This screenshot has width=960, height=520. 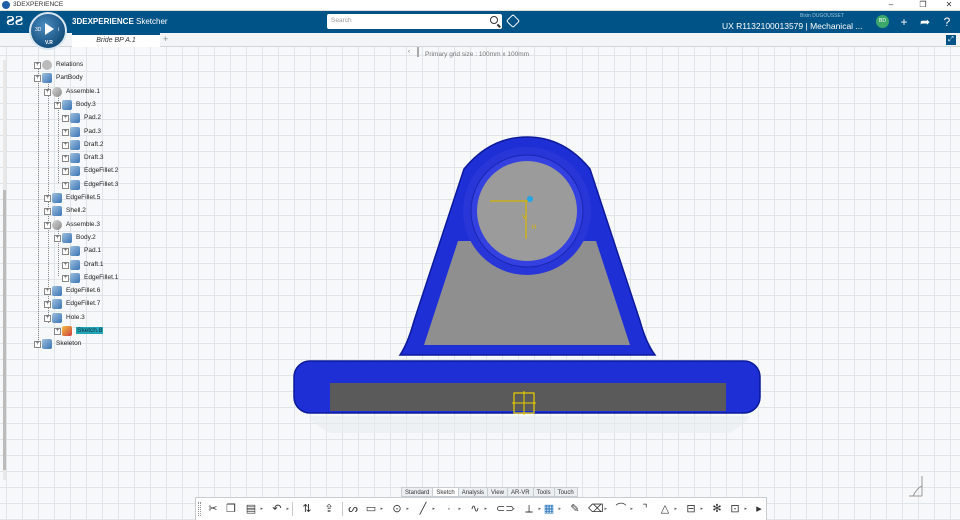 What do you see at coordinates (477, 509) in the screenshot?
I see `spline-icon: ∿ ▸` at bounding box center [477, 509].